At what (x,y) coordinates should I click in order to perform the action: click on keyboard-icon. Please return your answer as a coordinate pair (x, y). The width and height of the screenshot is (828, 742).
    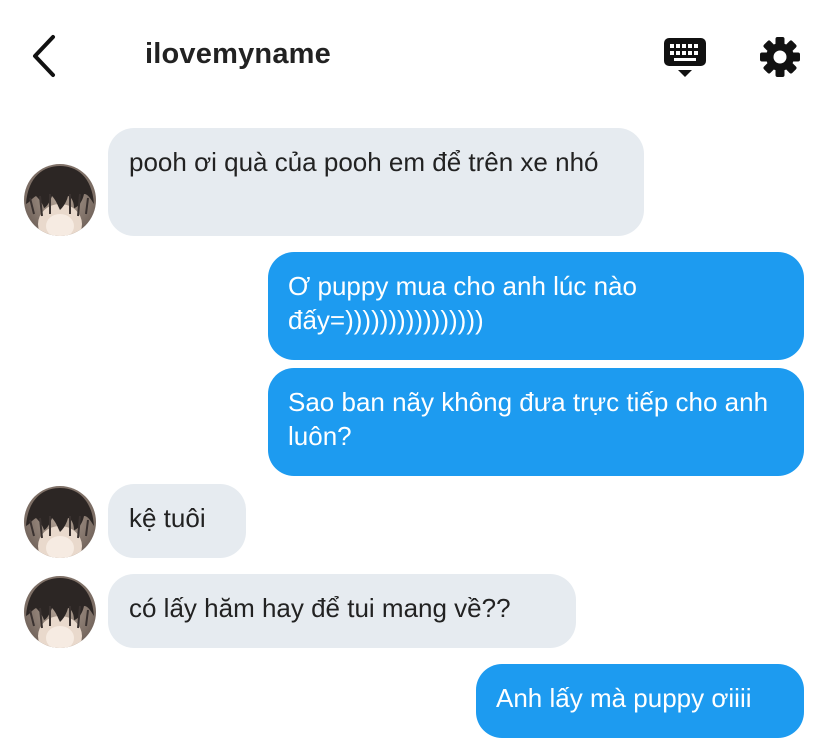
    Looking at the image, I should click on (685, 57).